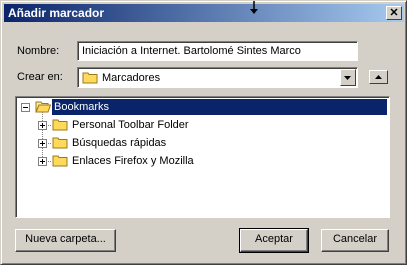 The width and height of the screenshot is (407, 265). I want to click on tree-item-label: Personal Toolbar Folder, so click(130, 125).